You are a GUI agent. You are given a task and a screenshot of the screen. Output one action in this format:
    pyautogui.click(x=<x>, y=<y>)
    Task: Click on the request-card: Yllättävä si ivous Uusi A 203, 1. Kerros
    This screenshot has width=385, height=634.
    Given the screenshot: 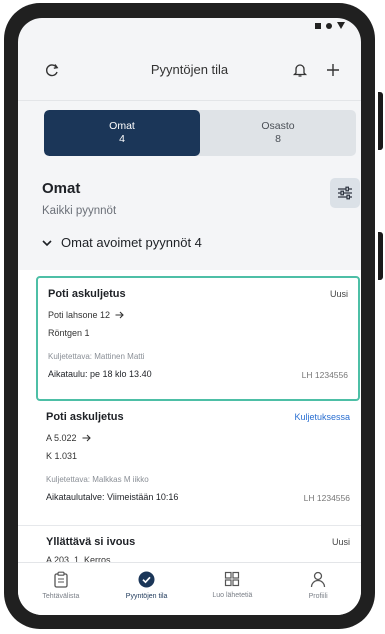 What is the action you would take?
    pyautogui.click(x=198, y=545)
    